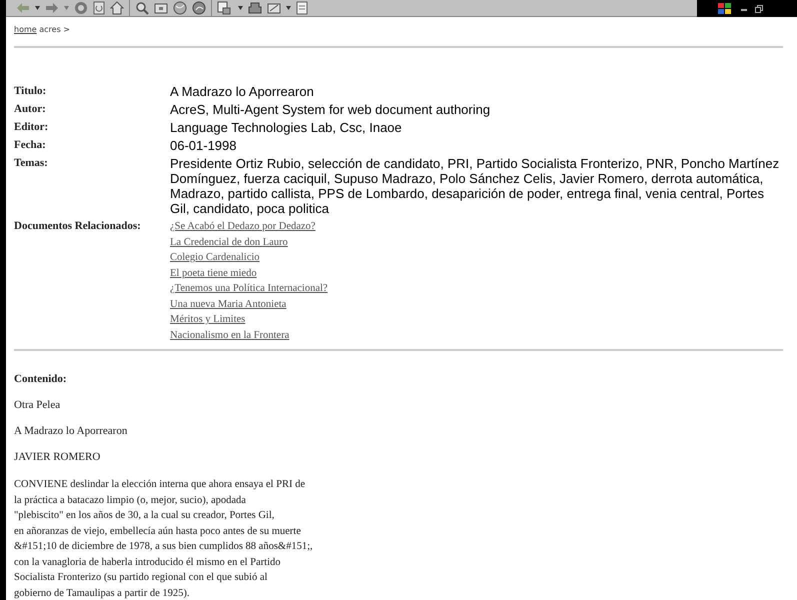 The width and height of the screenshot is (797, 600). I want to click on related-document-link: ¿Se Acabó el Dedazo por Dedazo?, so click(243, 226).